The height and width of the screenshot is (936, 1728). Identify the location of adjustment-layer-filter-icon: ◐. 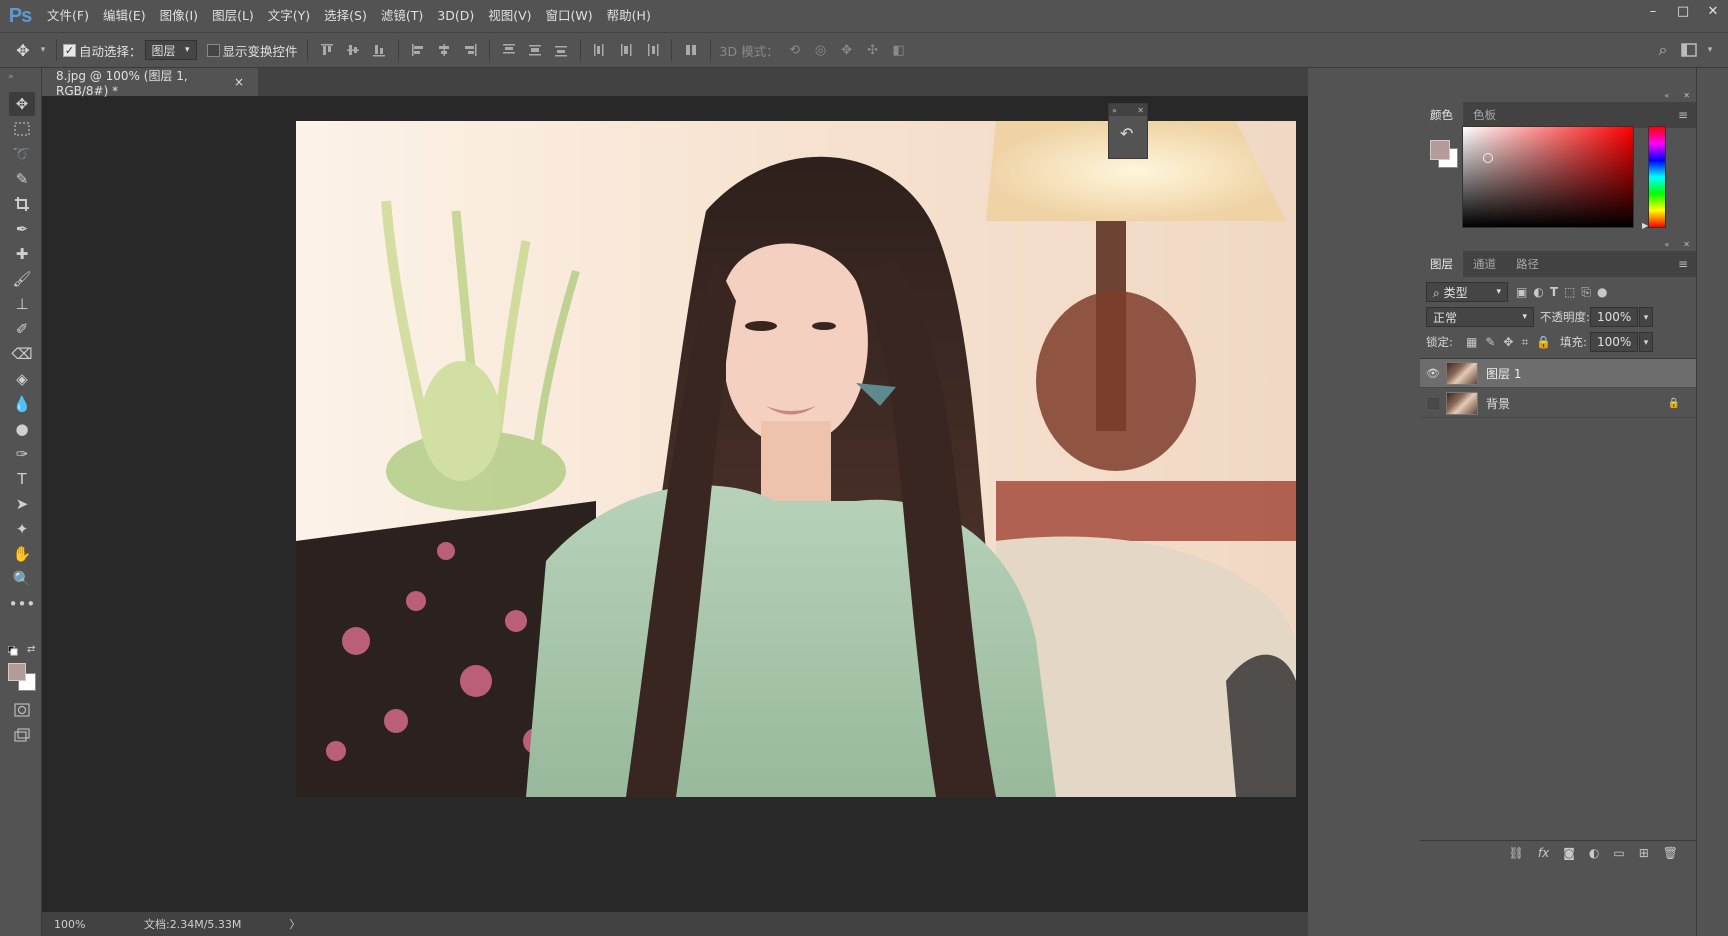
(1538, 292).